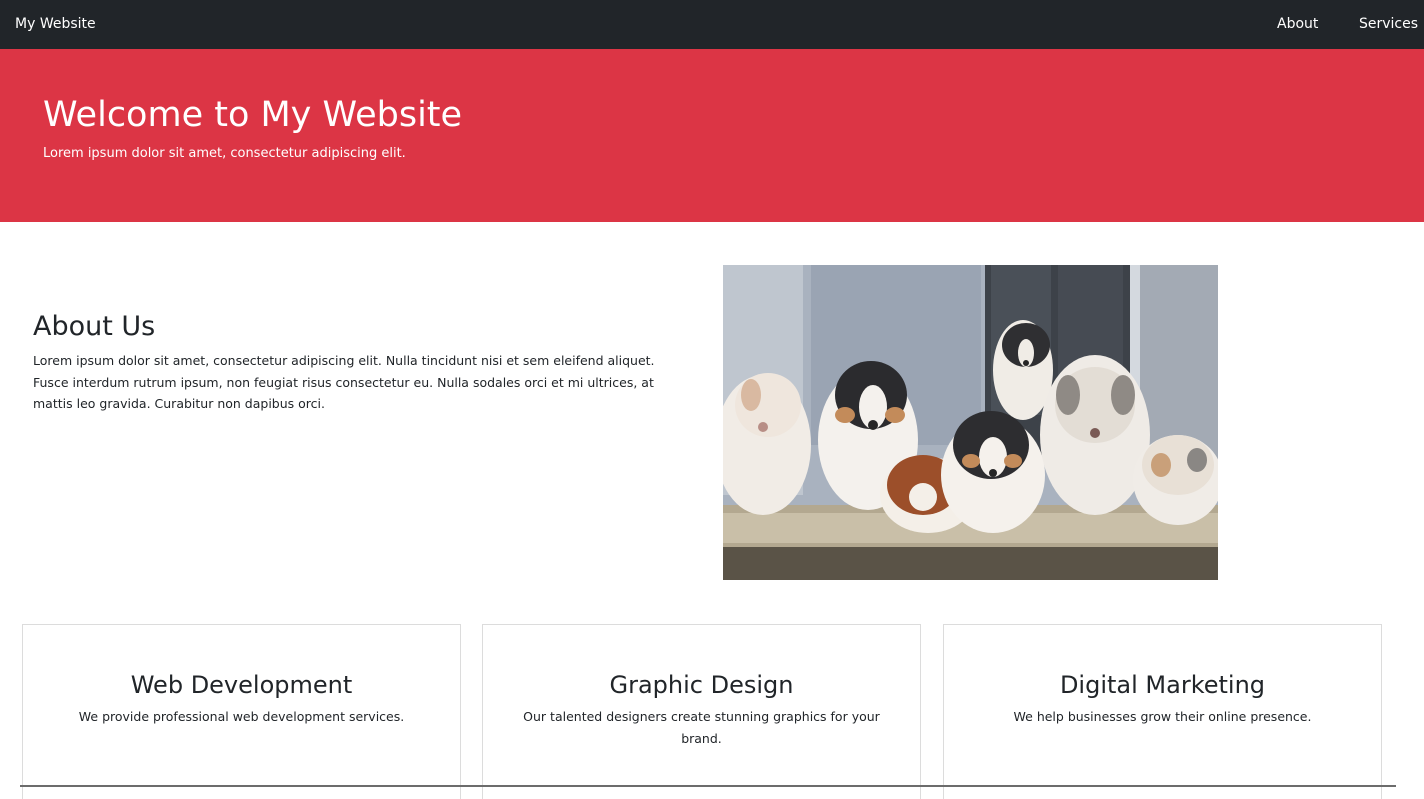 The image size is (1424, 799). What do you see at coordinates (701, 685) in the screenshot?
I see `service-title: Graphic Design` at bounding box center [701, 685].